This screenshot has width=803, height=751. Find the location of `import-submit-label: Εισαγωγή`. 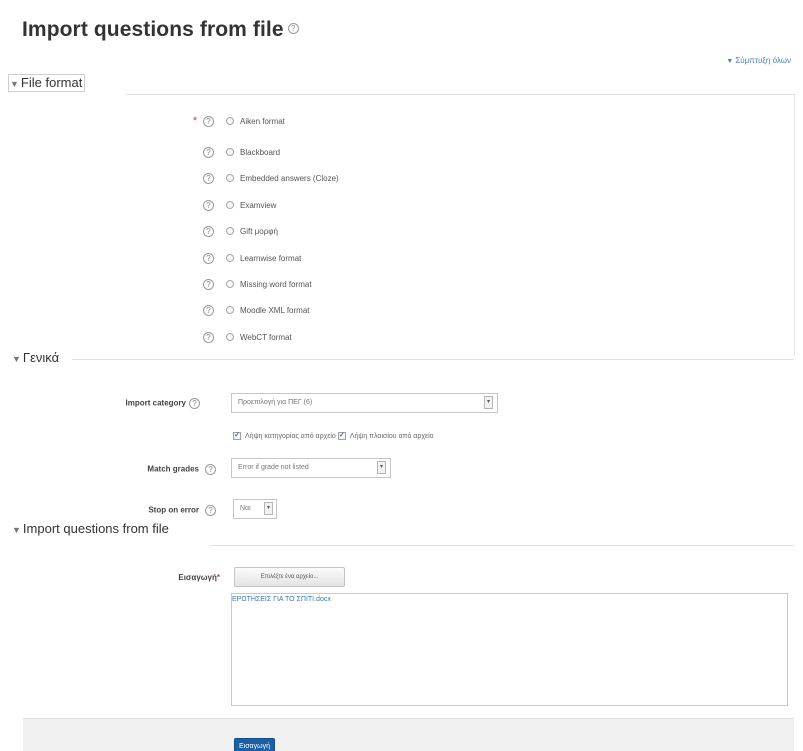

import-submit-label: Εισαγωγή is located at coordinates (254, 746).